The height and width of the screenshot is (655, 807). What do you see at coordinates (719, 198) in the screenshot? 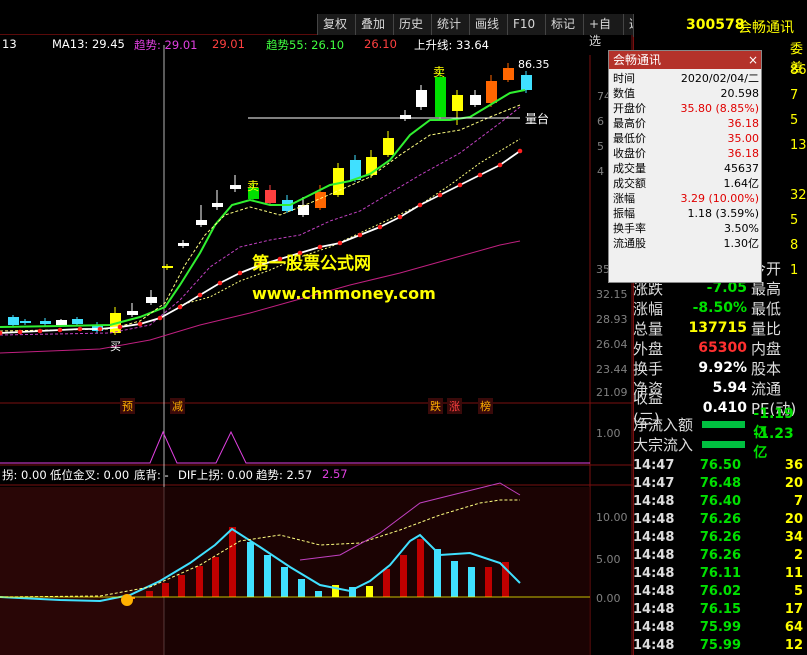
I see `popup-value: 3.29 (10.00%)` at bounding box center [719, 198].